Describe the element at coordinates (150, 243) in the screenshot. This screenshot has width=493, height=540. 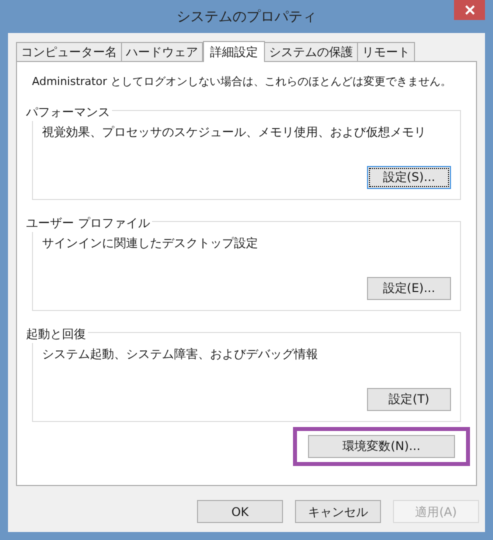
I see `group-description: サインインに関連したデスクトップ設定` at that location.